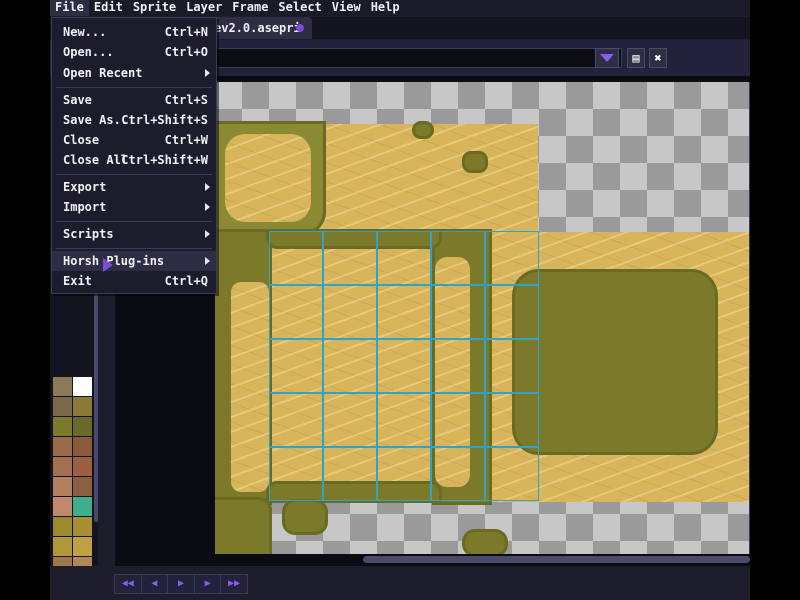 This screenshot has height=600, width=800. Describe the element at coordinates (385, 8) in the screenshot. I see `menu-help: Help` at that location.